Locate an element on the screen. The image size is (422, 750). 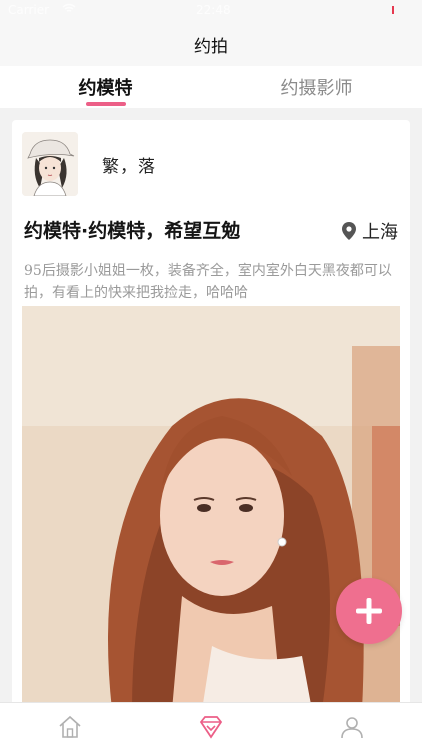
home-icon is located at coordinates (70, 726).